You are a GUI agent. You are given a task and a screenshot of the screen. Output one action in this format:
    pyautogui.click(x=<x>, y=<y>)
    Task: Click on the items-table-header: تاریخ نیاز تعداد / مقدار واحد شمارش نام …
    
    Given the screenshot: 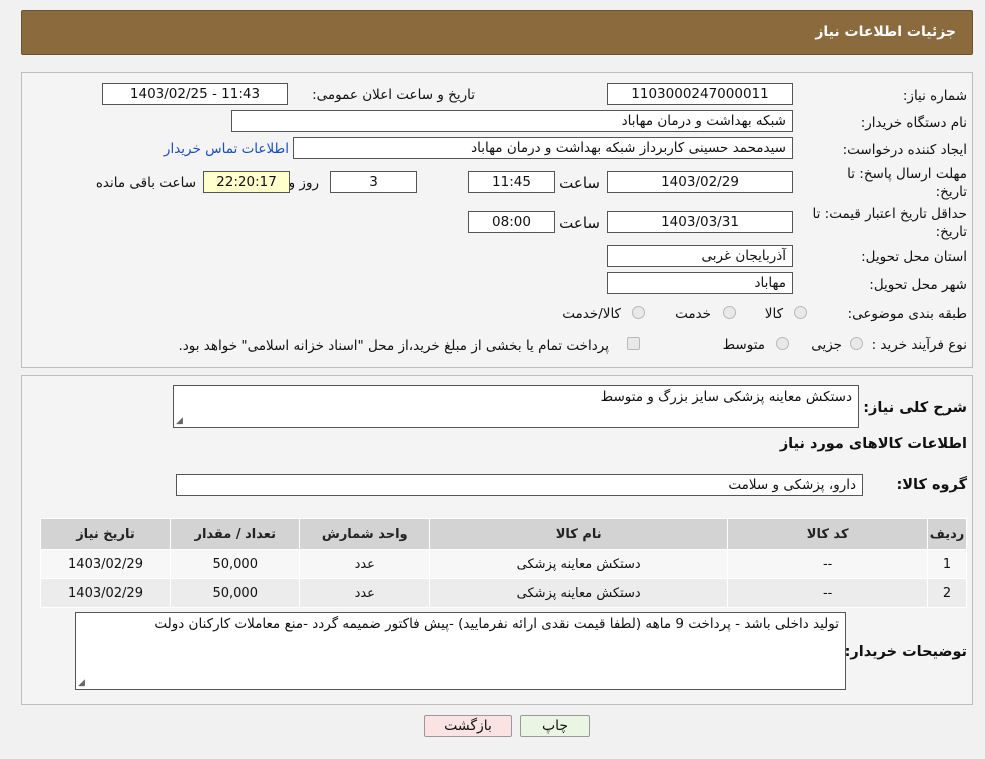 What is the action you would take?
    pyautogui.click(x=504, y=534)
    